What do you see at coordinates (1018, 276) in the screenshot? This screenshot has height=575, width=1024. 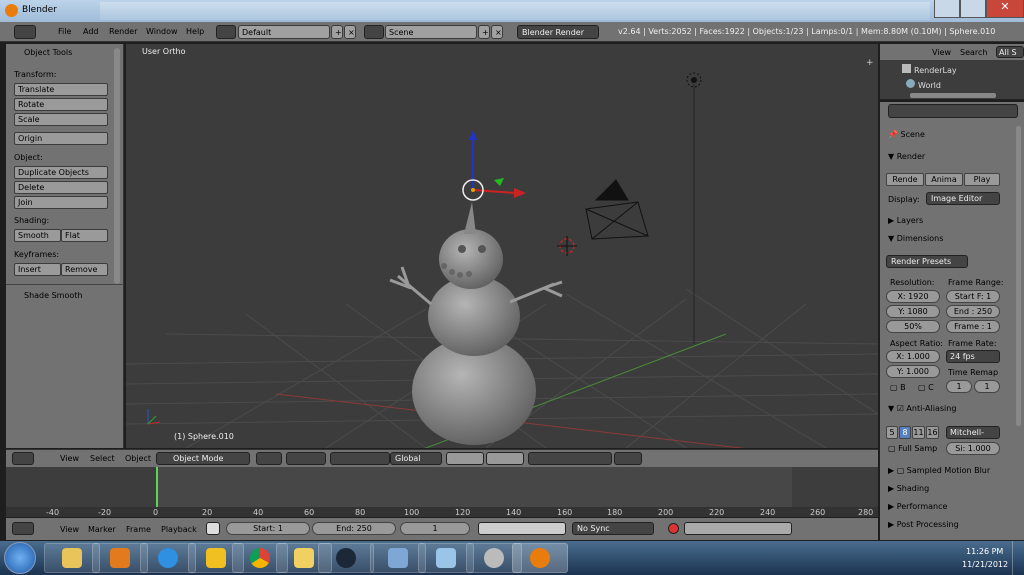 I see `properties-scrollbar` at bounding box center [1018, 276].